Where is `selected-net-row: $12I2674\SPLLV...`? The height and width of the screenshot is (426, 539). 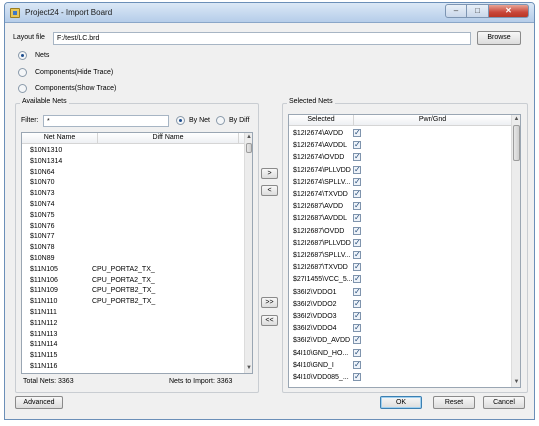 selected-net-row: $12I2674\SPLLV... is located at coordinates (400, 182).